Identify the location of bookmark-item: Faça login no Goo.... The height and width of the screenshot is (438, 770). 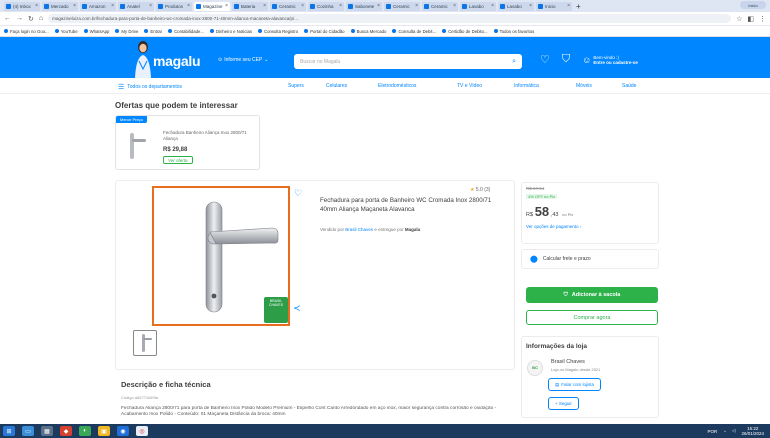
(26, 31).